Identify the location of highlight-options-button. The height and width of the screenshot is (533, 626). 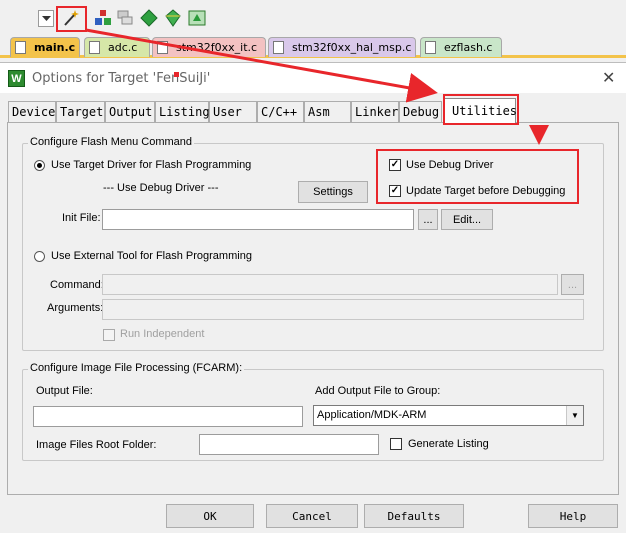
(71, 19).